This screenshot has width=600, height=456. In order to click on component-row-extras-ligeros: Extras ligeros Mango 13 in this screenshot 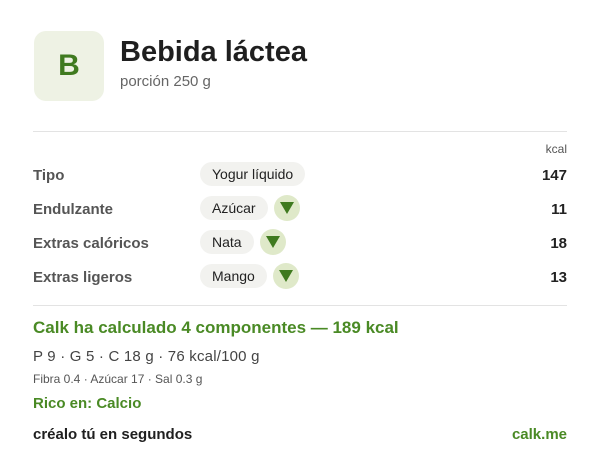, I will do `click(300, 277)`.